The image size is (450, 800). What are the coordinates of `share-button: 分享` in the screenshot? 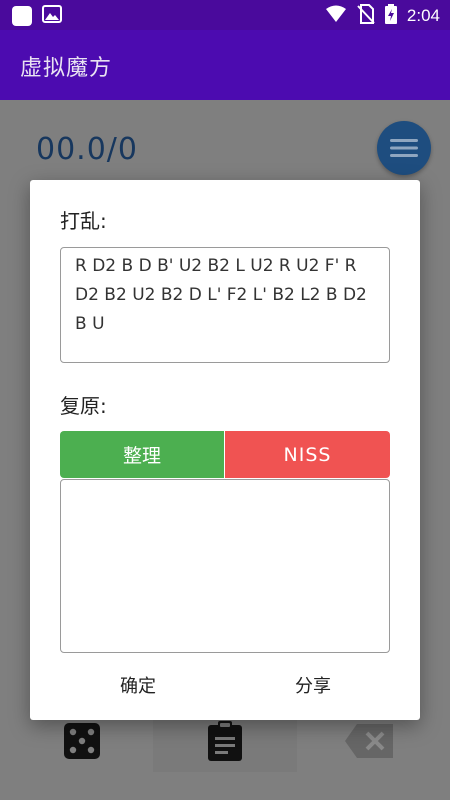 It's located at (313, 685).